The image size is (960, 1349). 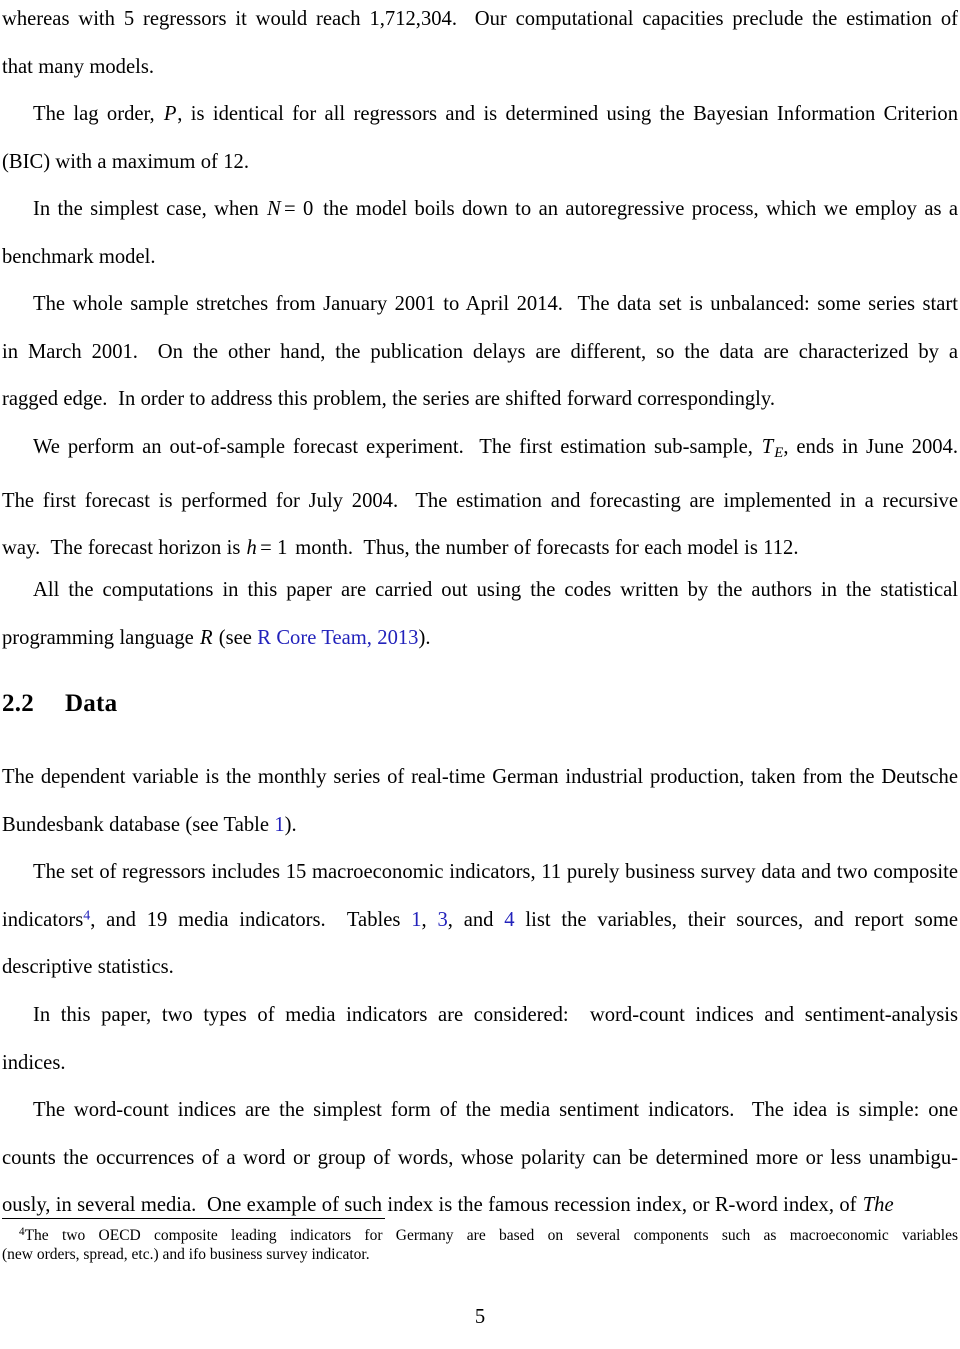 What do you see at coordinates (878, 1205) in the screenshot?
I see `italic-the: The` at bounding box center [878, 1205].